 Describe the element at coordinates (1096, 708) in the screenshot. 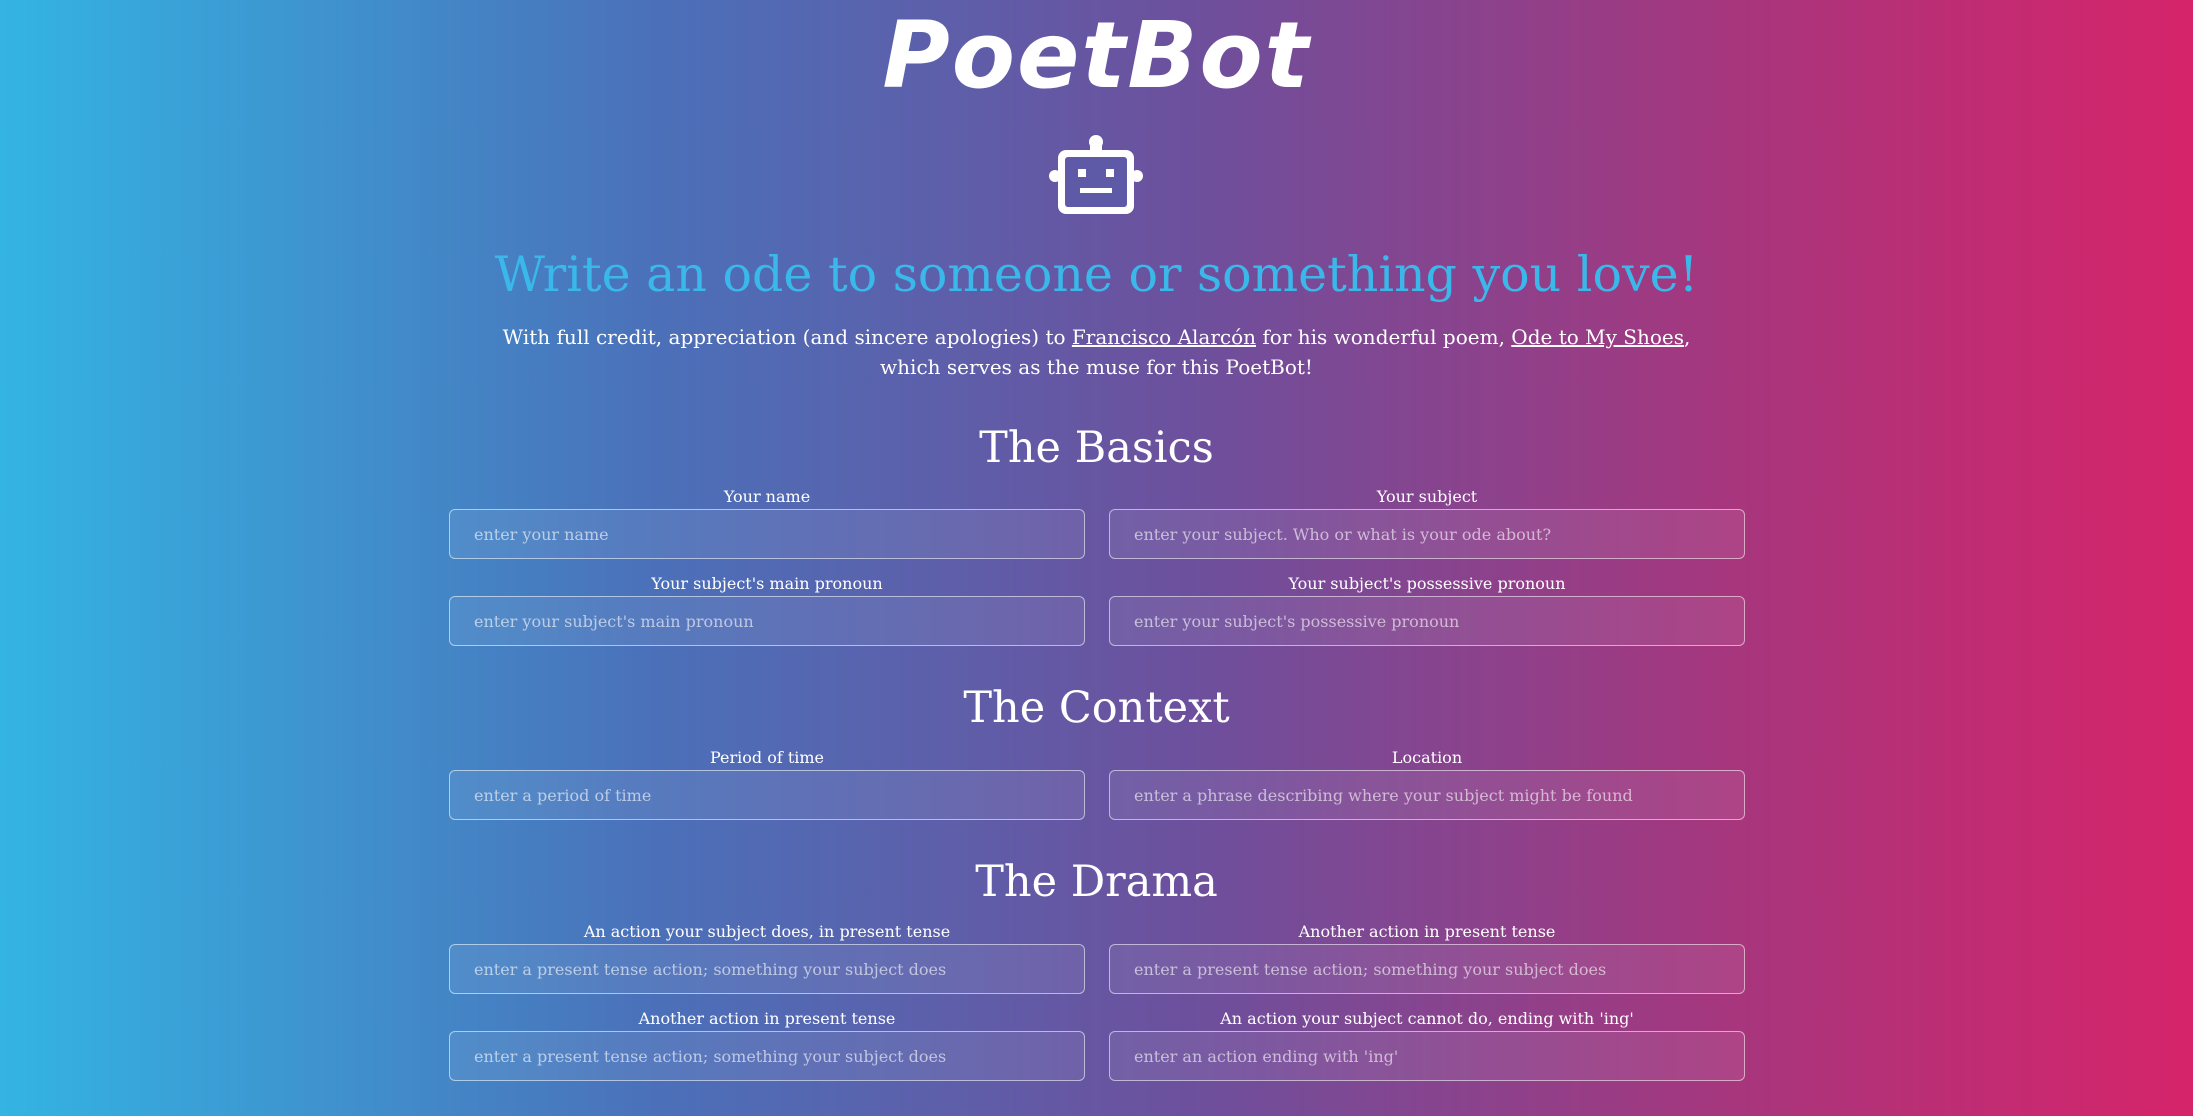

I see `section-title-context: The Context` at that location.